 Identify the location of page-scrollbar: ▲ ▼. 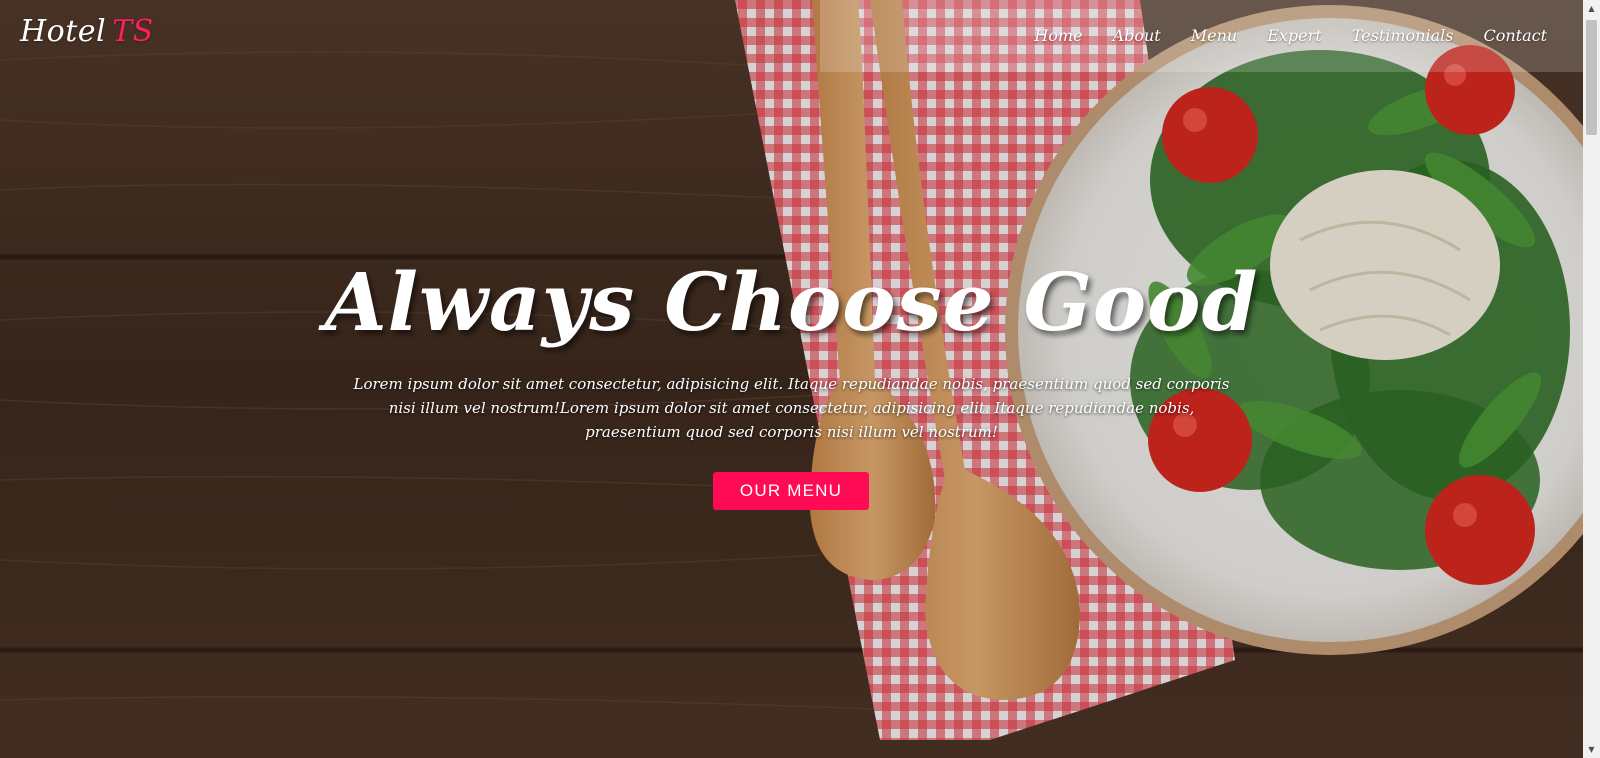
(1591, 379).